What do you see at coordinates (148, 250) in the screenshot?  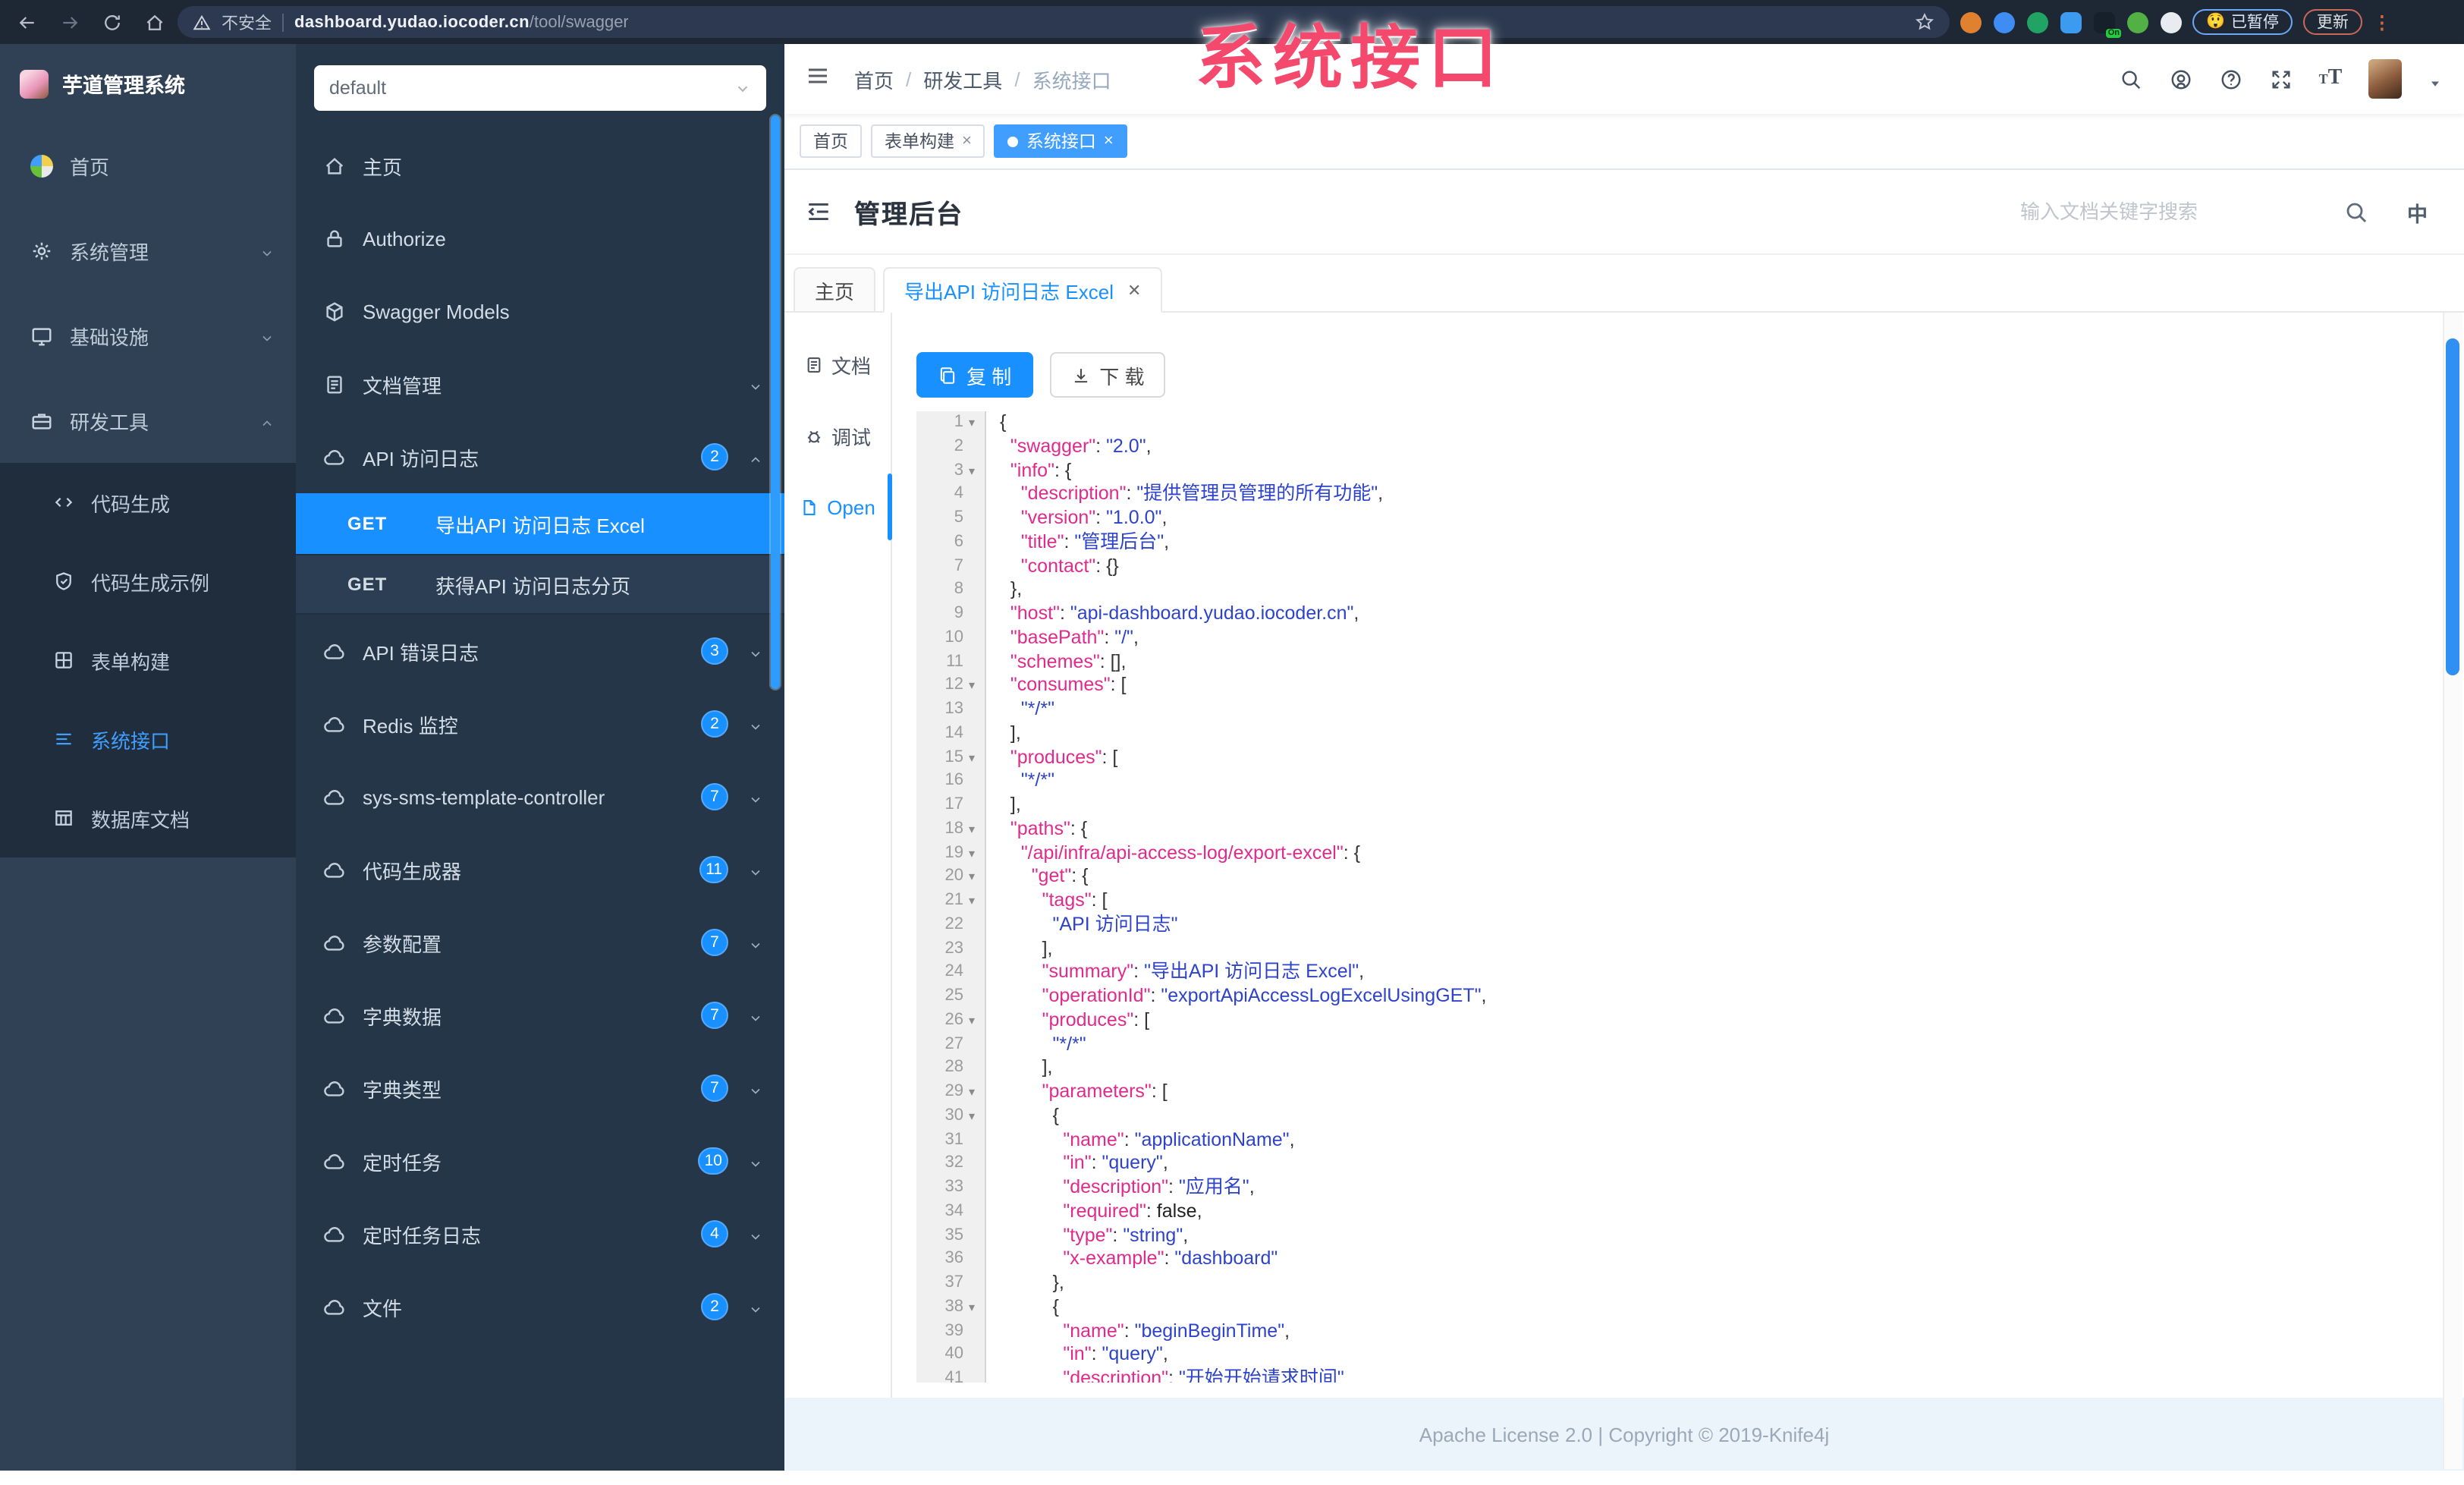 I see `sidebar-item-系统管理: 系统管理` at bounding box center [148, 250].